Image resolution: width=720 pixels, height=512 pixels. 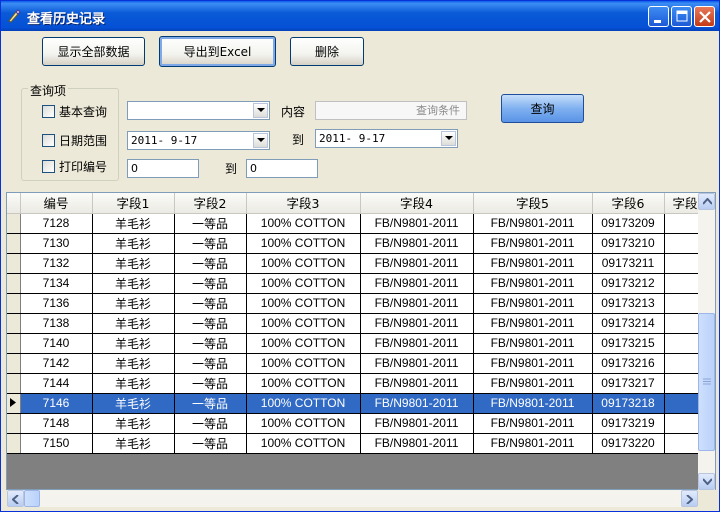 I want to click on date-from-dropdown-button, so click(x=260, y=140).